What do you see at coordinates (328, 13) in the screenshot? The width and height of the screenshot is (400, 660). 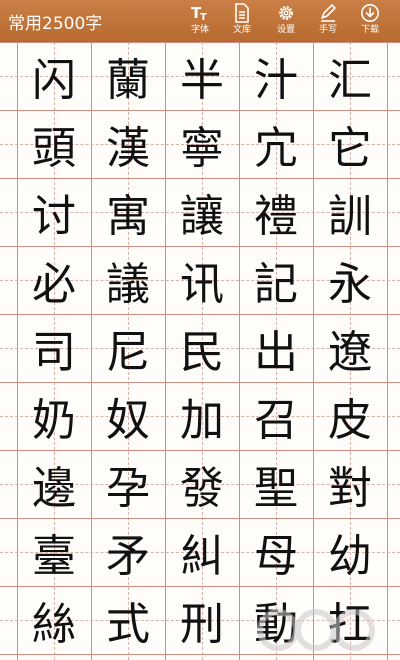 I see `pen-icon` at bounding box center [328, 13].